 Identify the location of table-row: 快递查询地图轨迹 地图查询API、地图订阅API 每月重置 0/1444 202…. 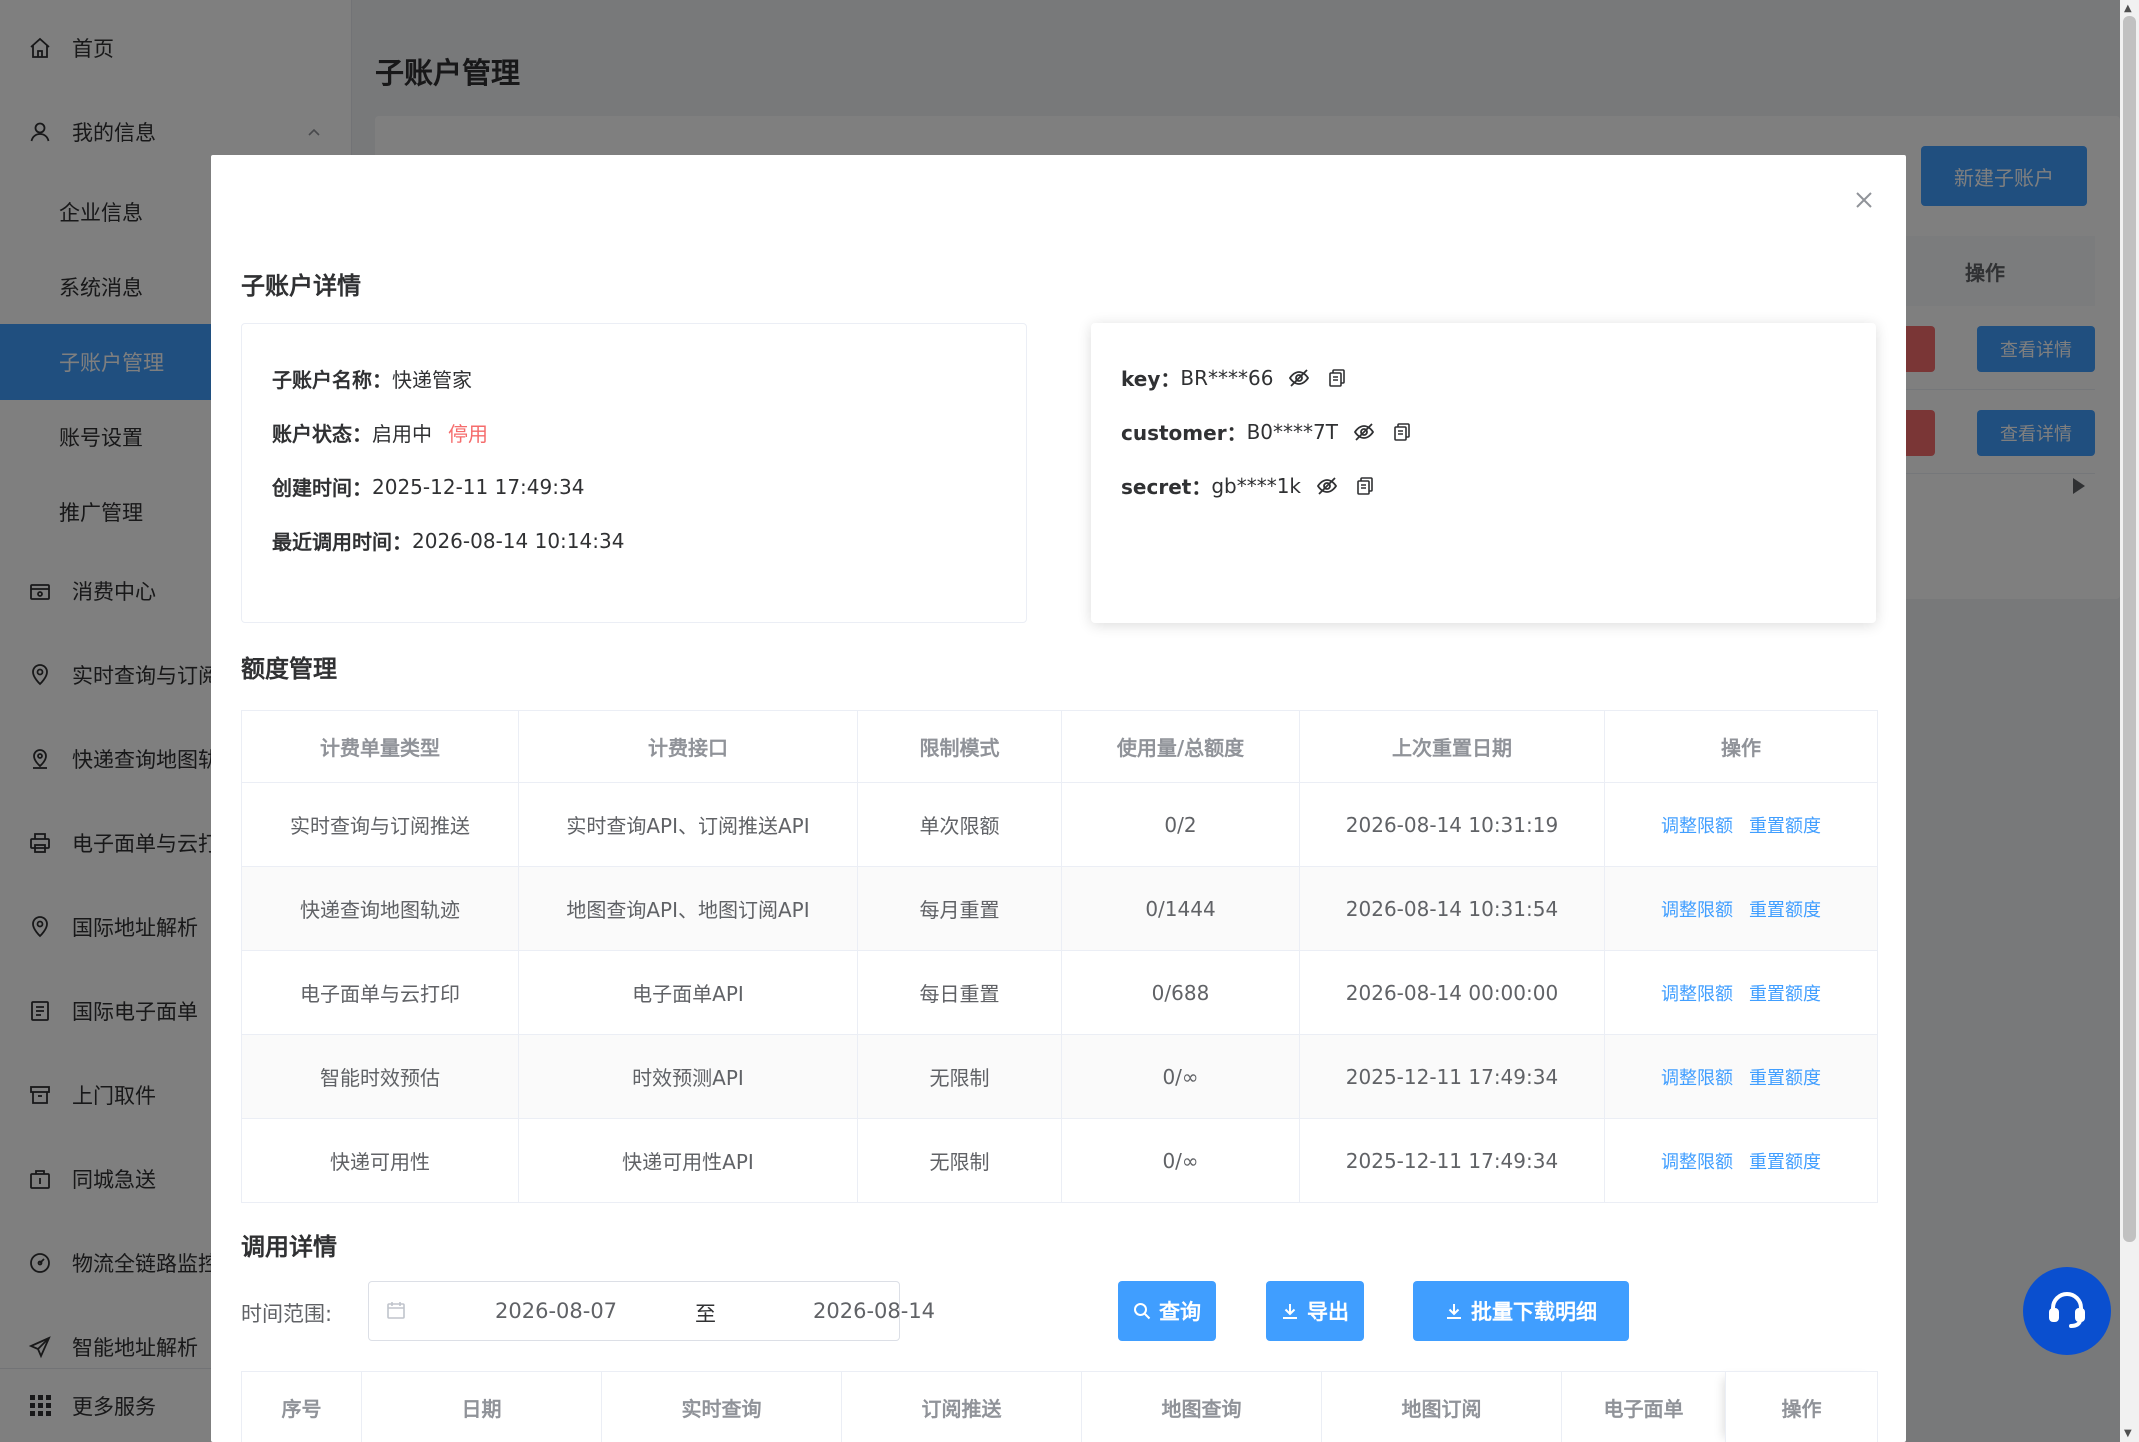
(1059, 908).